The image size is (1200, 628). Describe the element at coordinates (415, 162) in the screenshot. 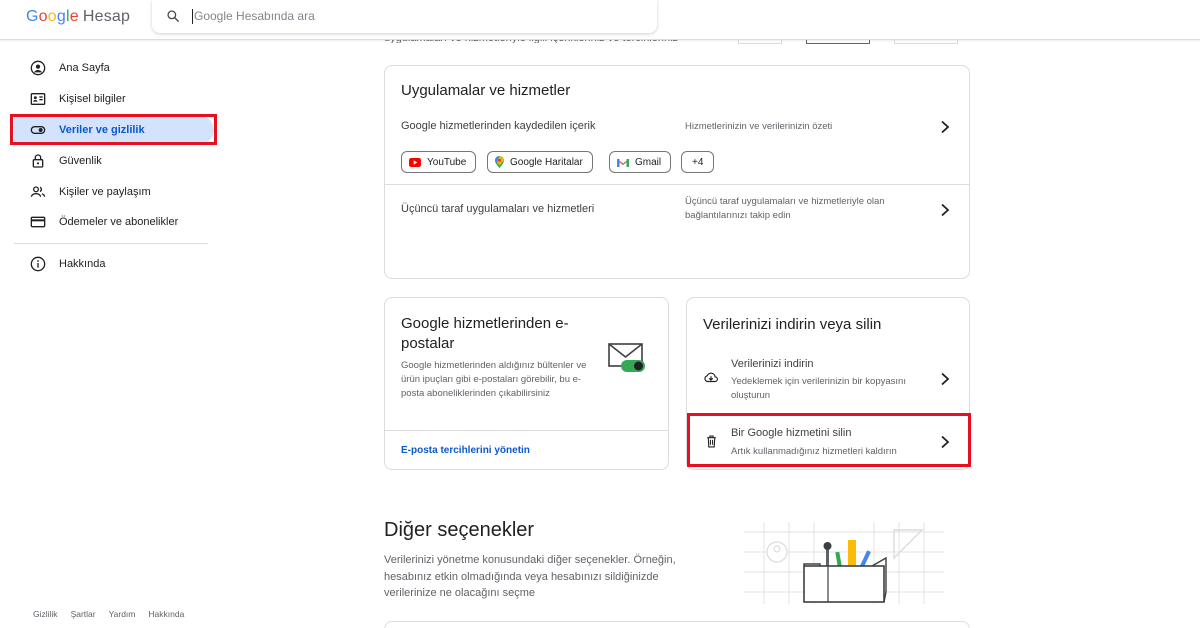

I see `youtube-icon` at that location.